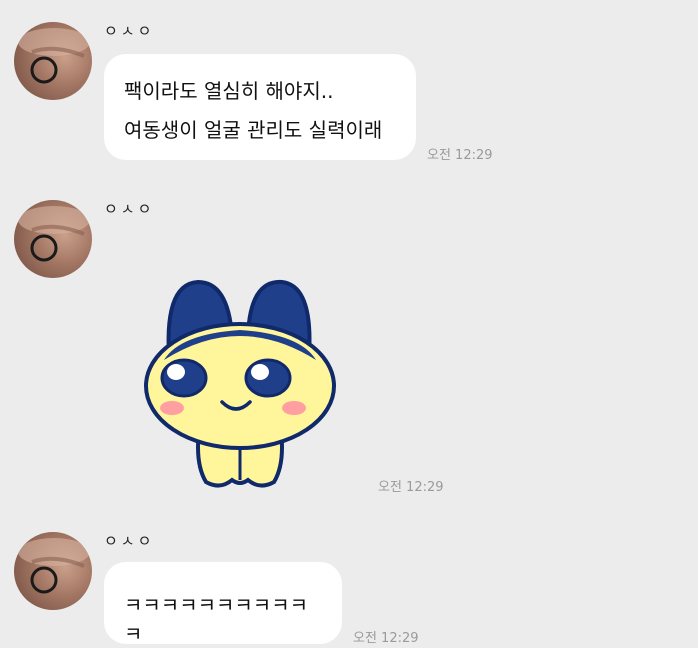 This screenshot has height=648, width=698. I want to click on chat-bubble: ㅋㅋㅋㅋㅋㅋㅋㅋㅋㅋㅋ, so click(223, 604).